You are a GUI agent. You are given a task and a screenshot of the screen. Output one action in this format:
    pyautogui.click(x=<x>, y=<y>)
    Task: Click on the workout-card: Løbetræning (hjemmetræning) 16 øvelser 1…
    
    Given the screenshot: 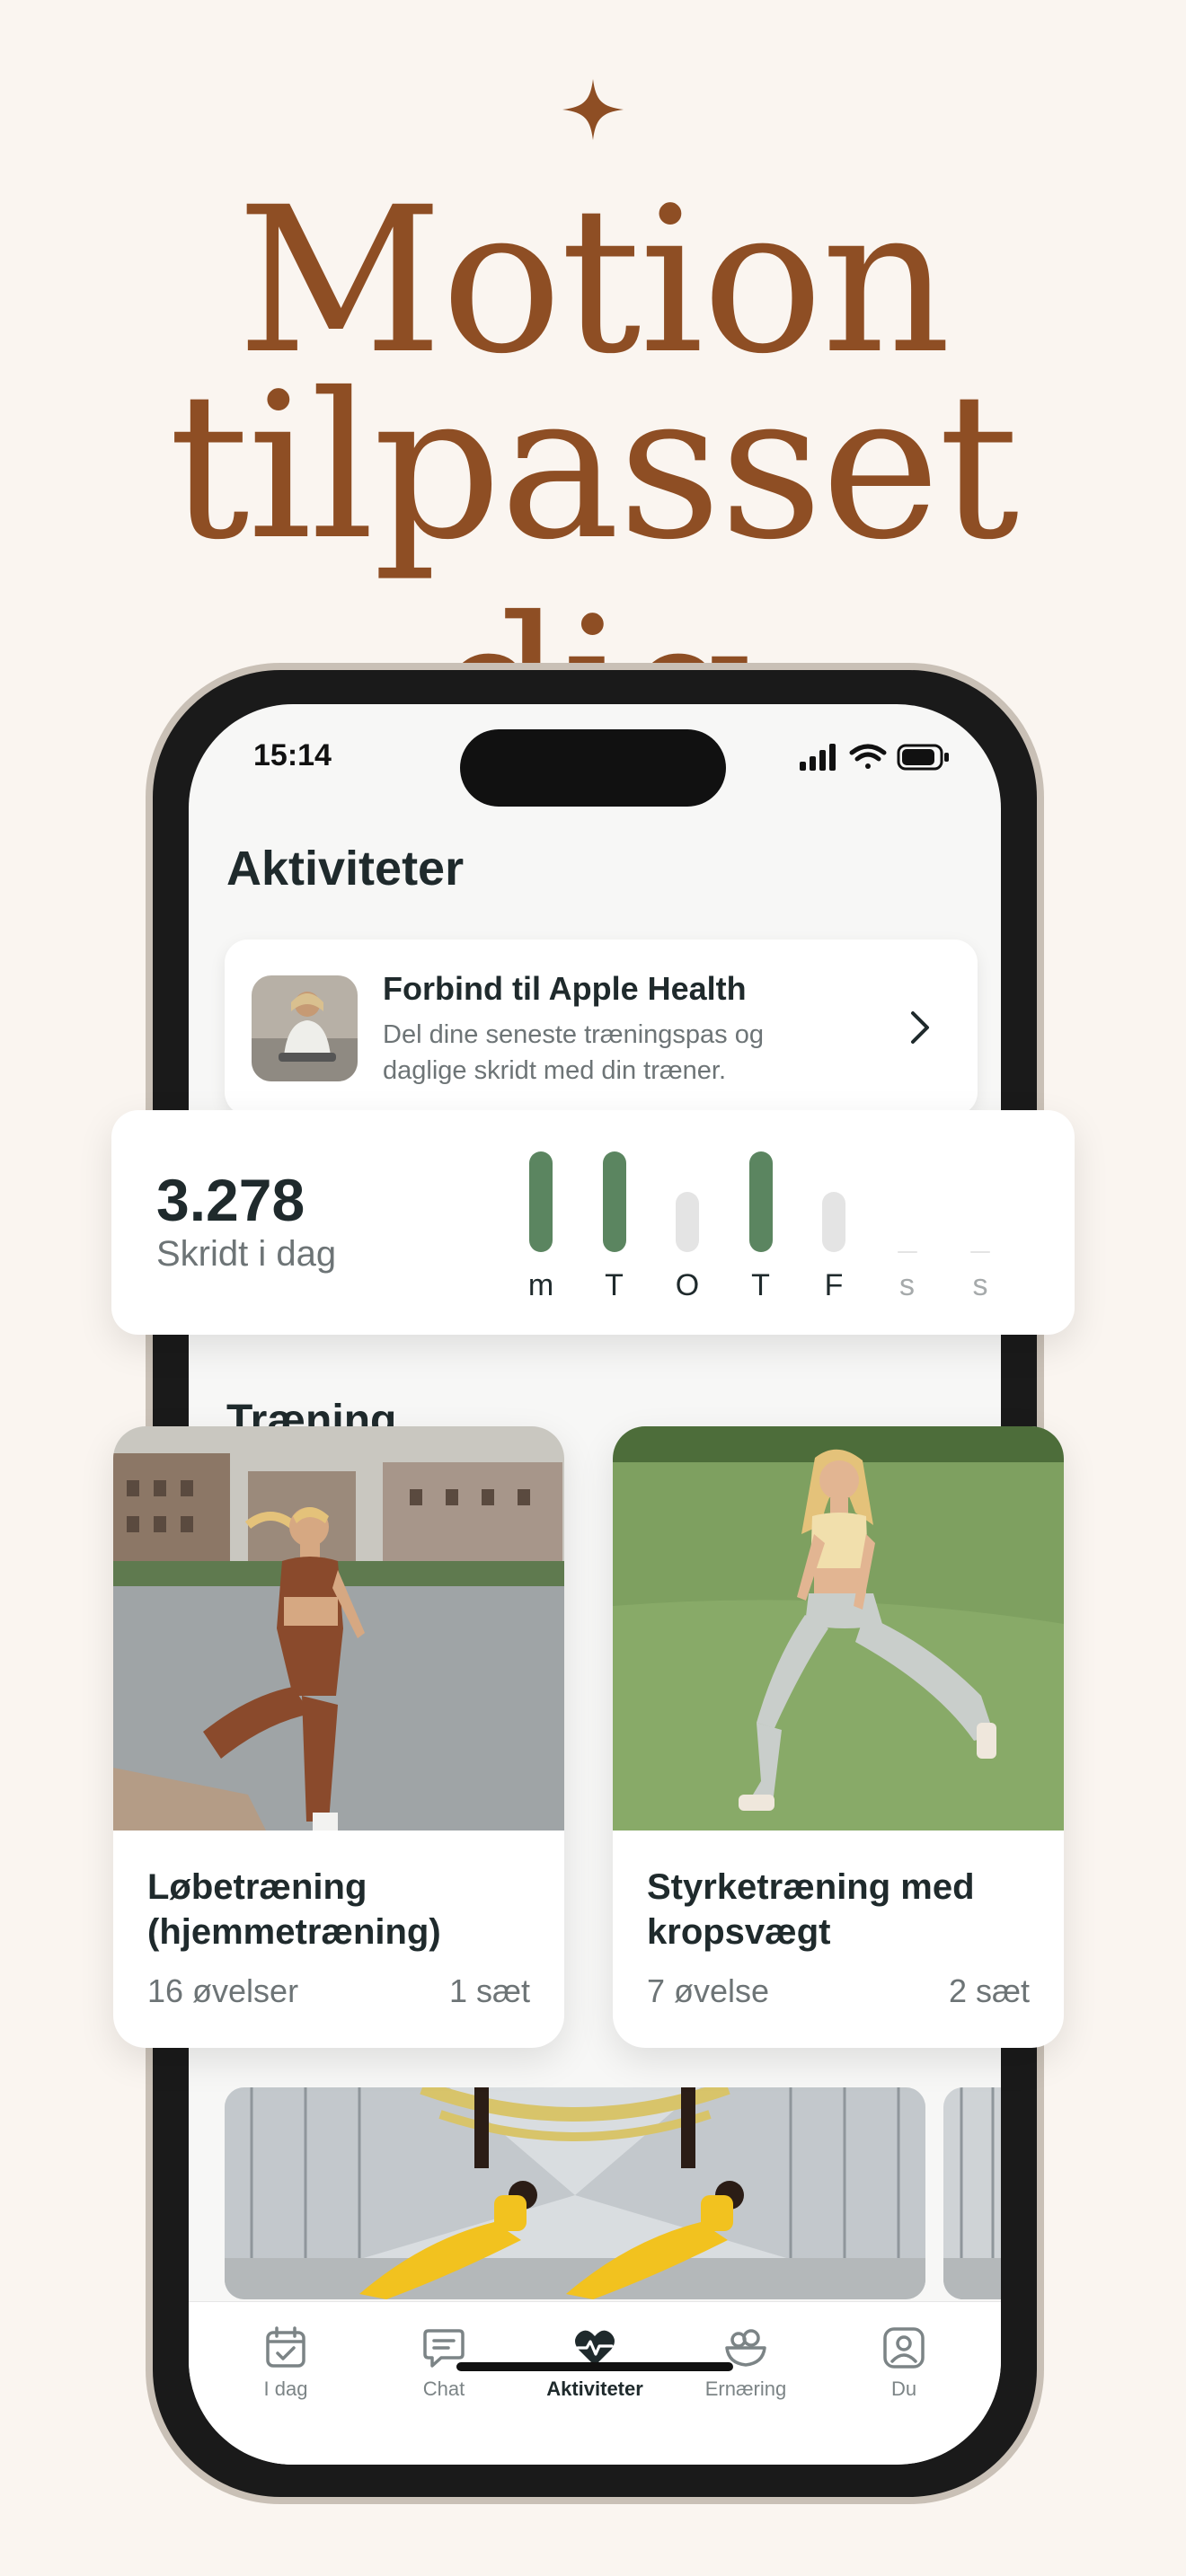 What is the action you would take?
    pyautogui.click(x=338, y=1737)
    